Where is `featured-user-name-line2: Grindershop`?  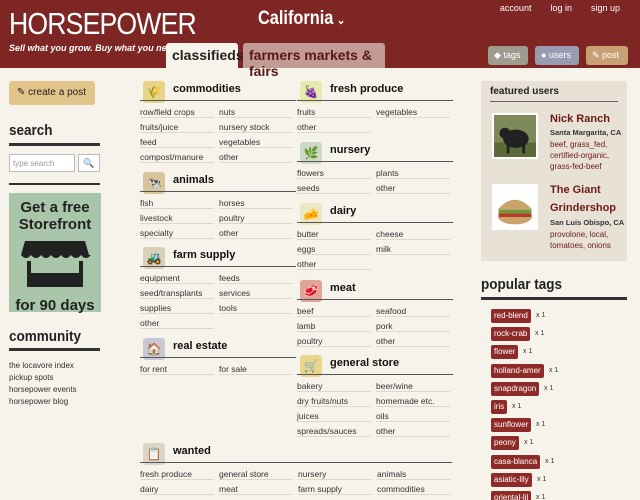 featured-user-name-line2: Grindershop is located at coordinates (583, 208).